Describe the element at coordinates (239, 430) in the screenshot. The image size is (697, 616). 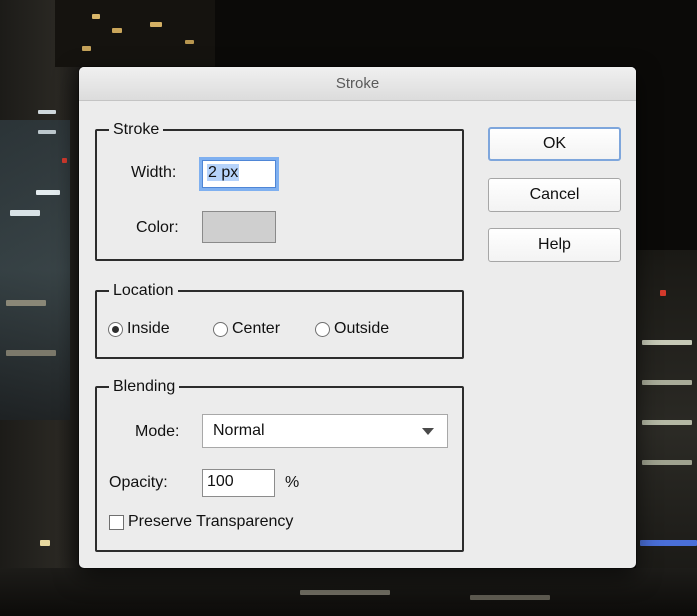
I see `mode-select-value: Normal` at that location.